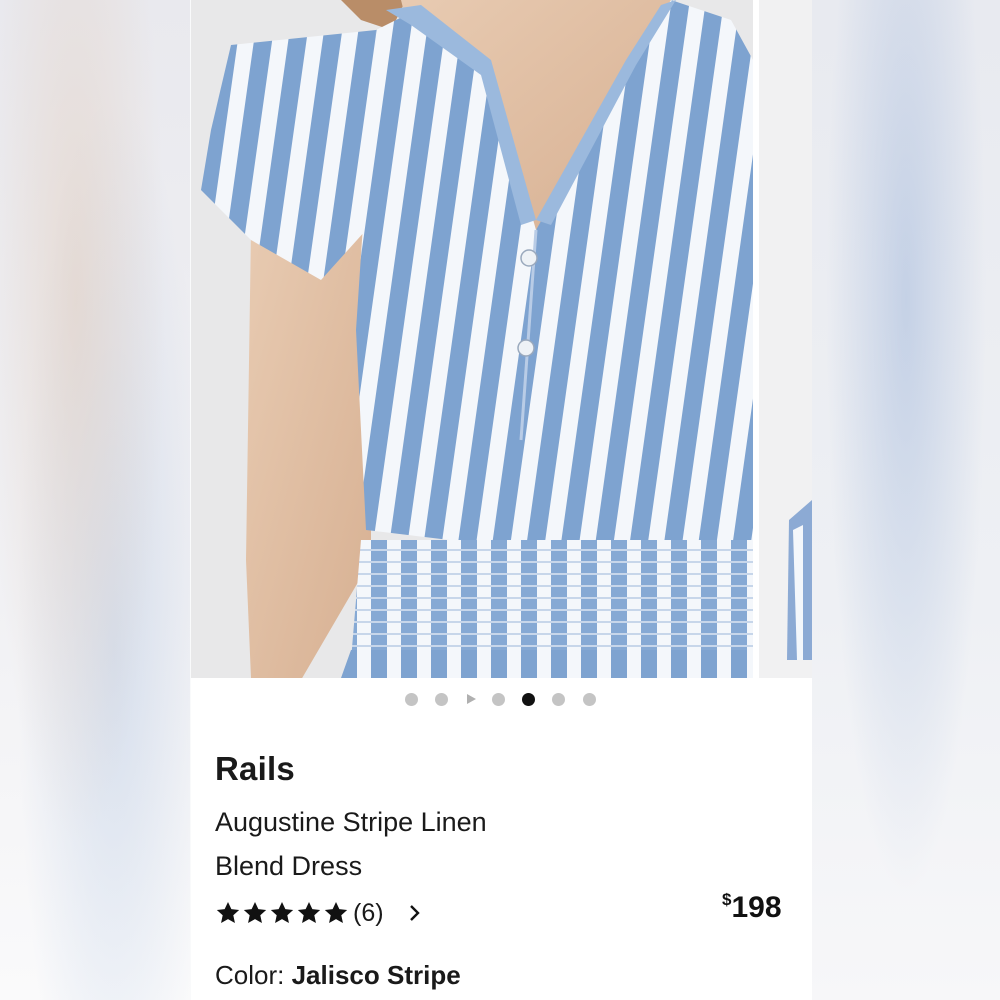 This screenshot has height=1000, width=1000. What do you see at coordinates (368, 912) in the screenshot?
I see `rating-count: (6)` at bounding box center [368, 912].